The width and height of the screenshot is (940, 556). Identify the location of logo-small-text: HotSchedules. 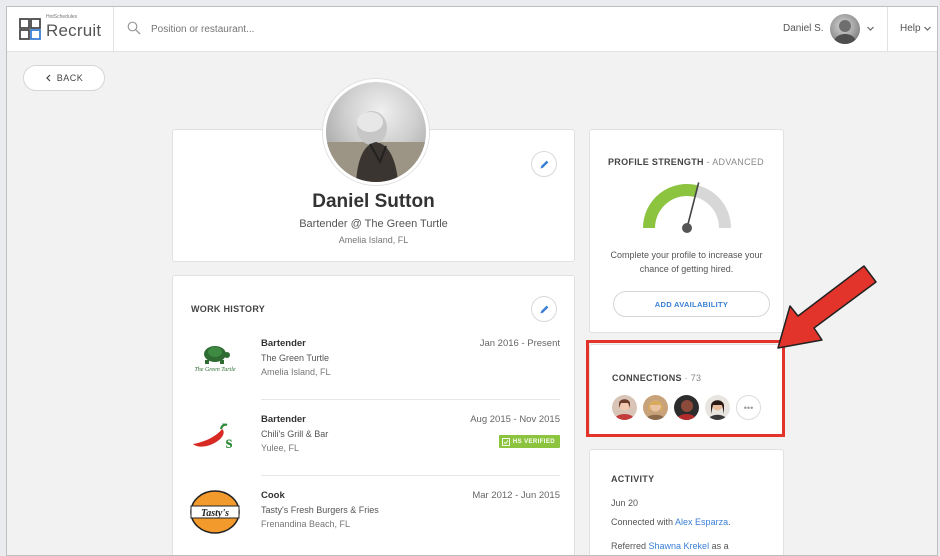
(62, 17).